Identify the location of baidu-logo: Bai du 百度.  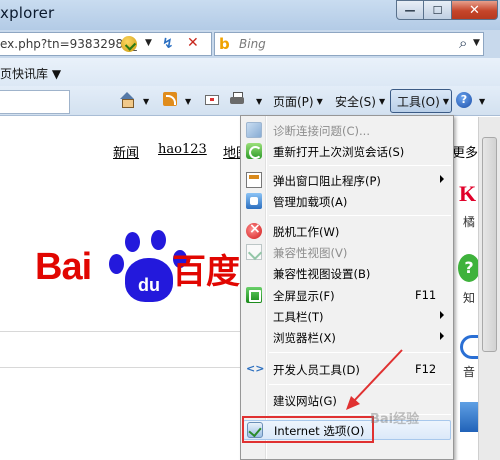
(140, 271).